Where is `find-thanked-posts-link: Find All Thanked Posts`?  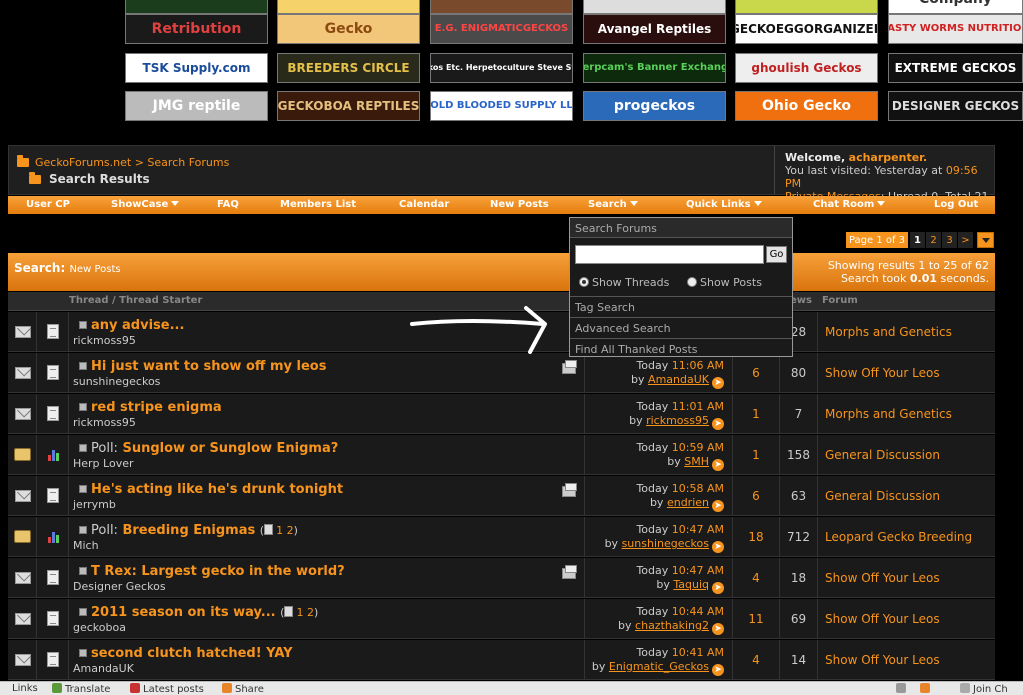
find-thanked-posts-link: Find All Thanked Posts is located at coordinates (681, 347).